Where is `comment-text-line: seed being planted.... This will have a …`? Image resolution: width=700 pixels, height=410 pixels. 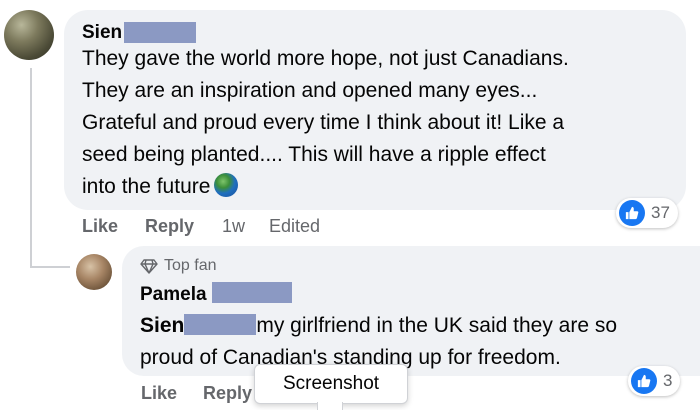 comment-text-line: seed being planted.... This will have a … is located at coordinates (314, 154).